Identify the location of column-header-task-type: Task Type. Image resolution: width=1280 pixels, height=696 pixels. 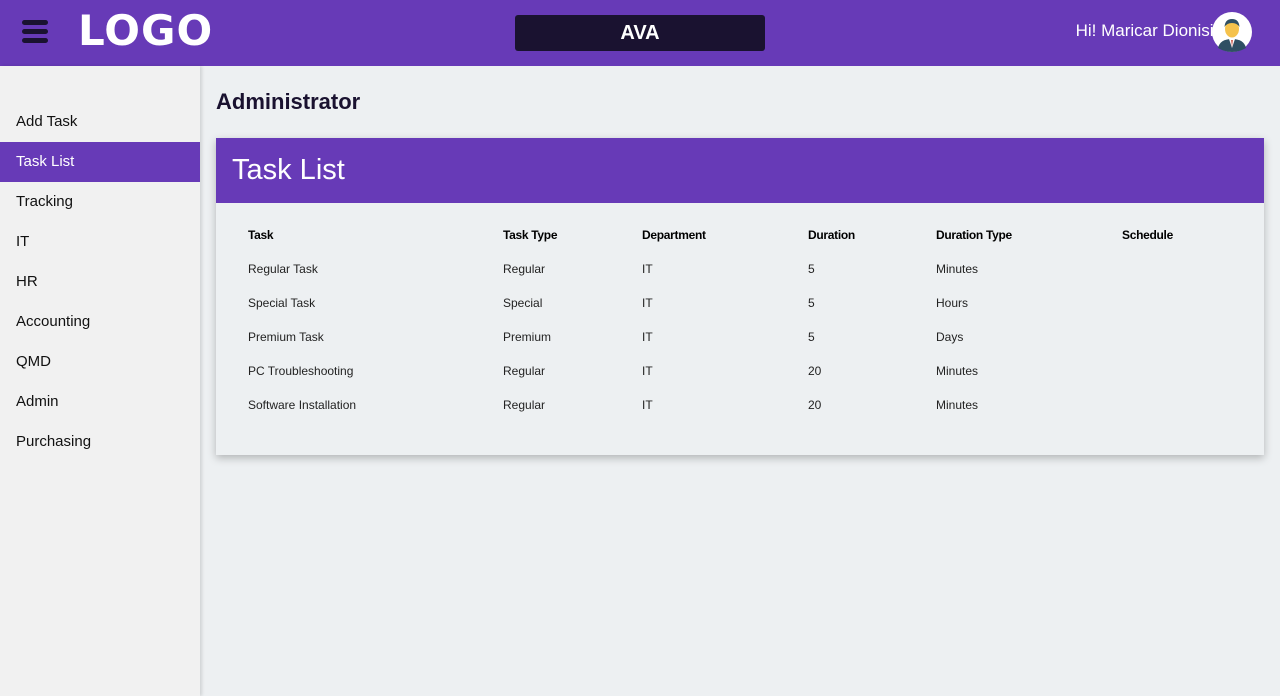
(572, 245).